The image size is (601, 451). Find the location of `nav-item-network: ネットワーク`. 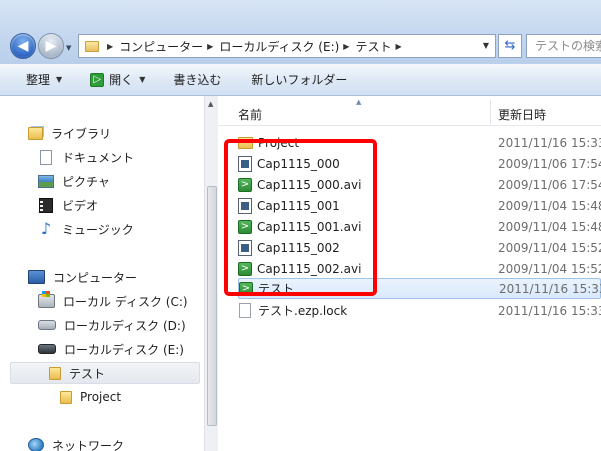

nav-item-network: ネットワーク is located at coordinates (76, 442).